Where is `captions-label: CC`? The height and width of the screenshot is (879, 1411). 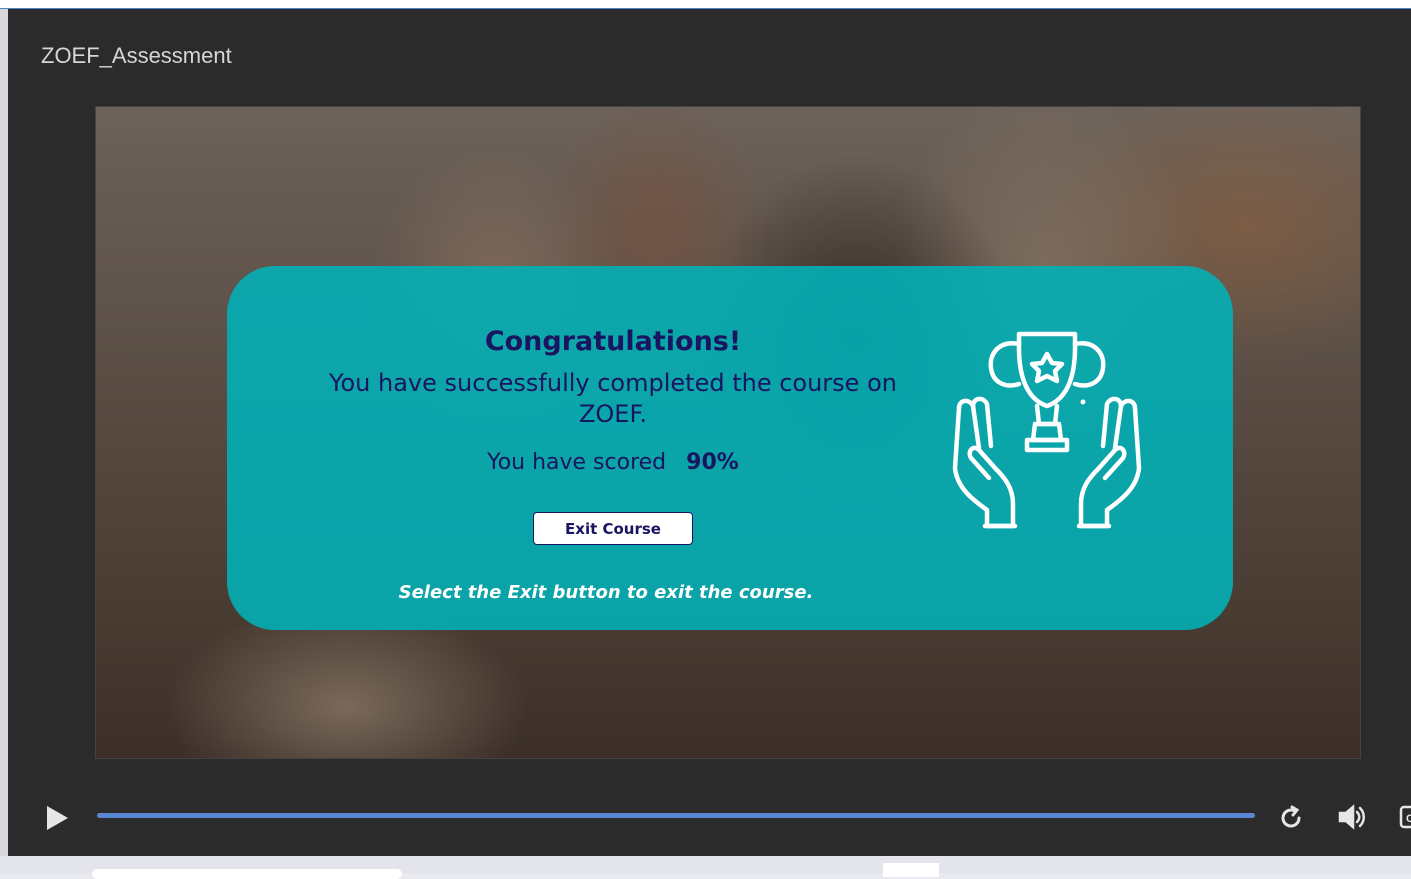 captions-label: CC is located at coordinates (1408, 819).